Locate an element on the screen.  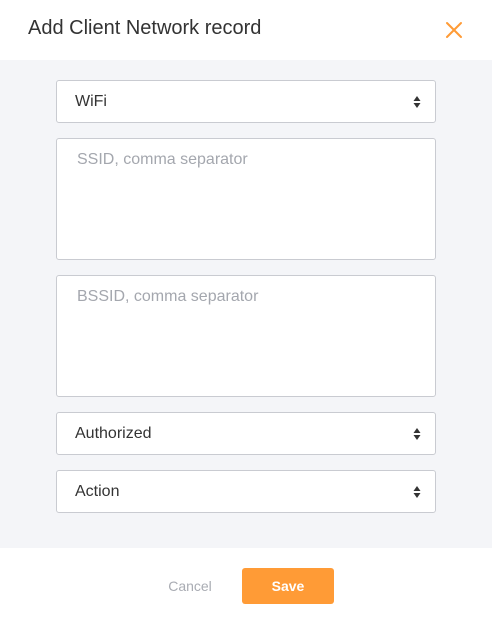
dialog-title: Add Client Network record is located at coordinates (145, 28).